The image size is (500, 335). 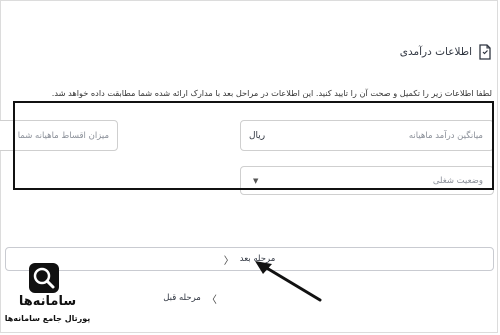 I want to click on site-logo: سامانه‌ها پورتال جامع سامانه‌ها, so click(x=47, y=297).